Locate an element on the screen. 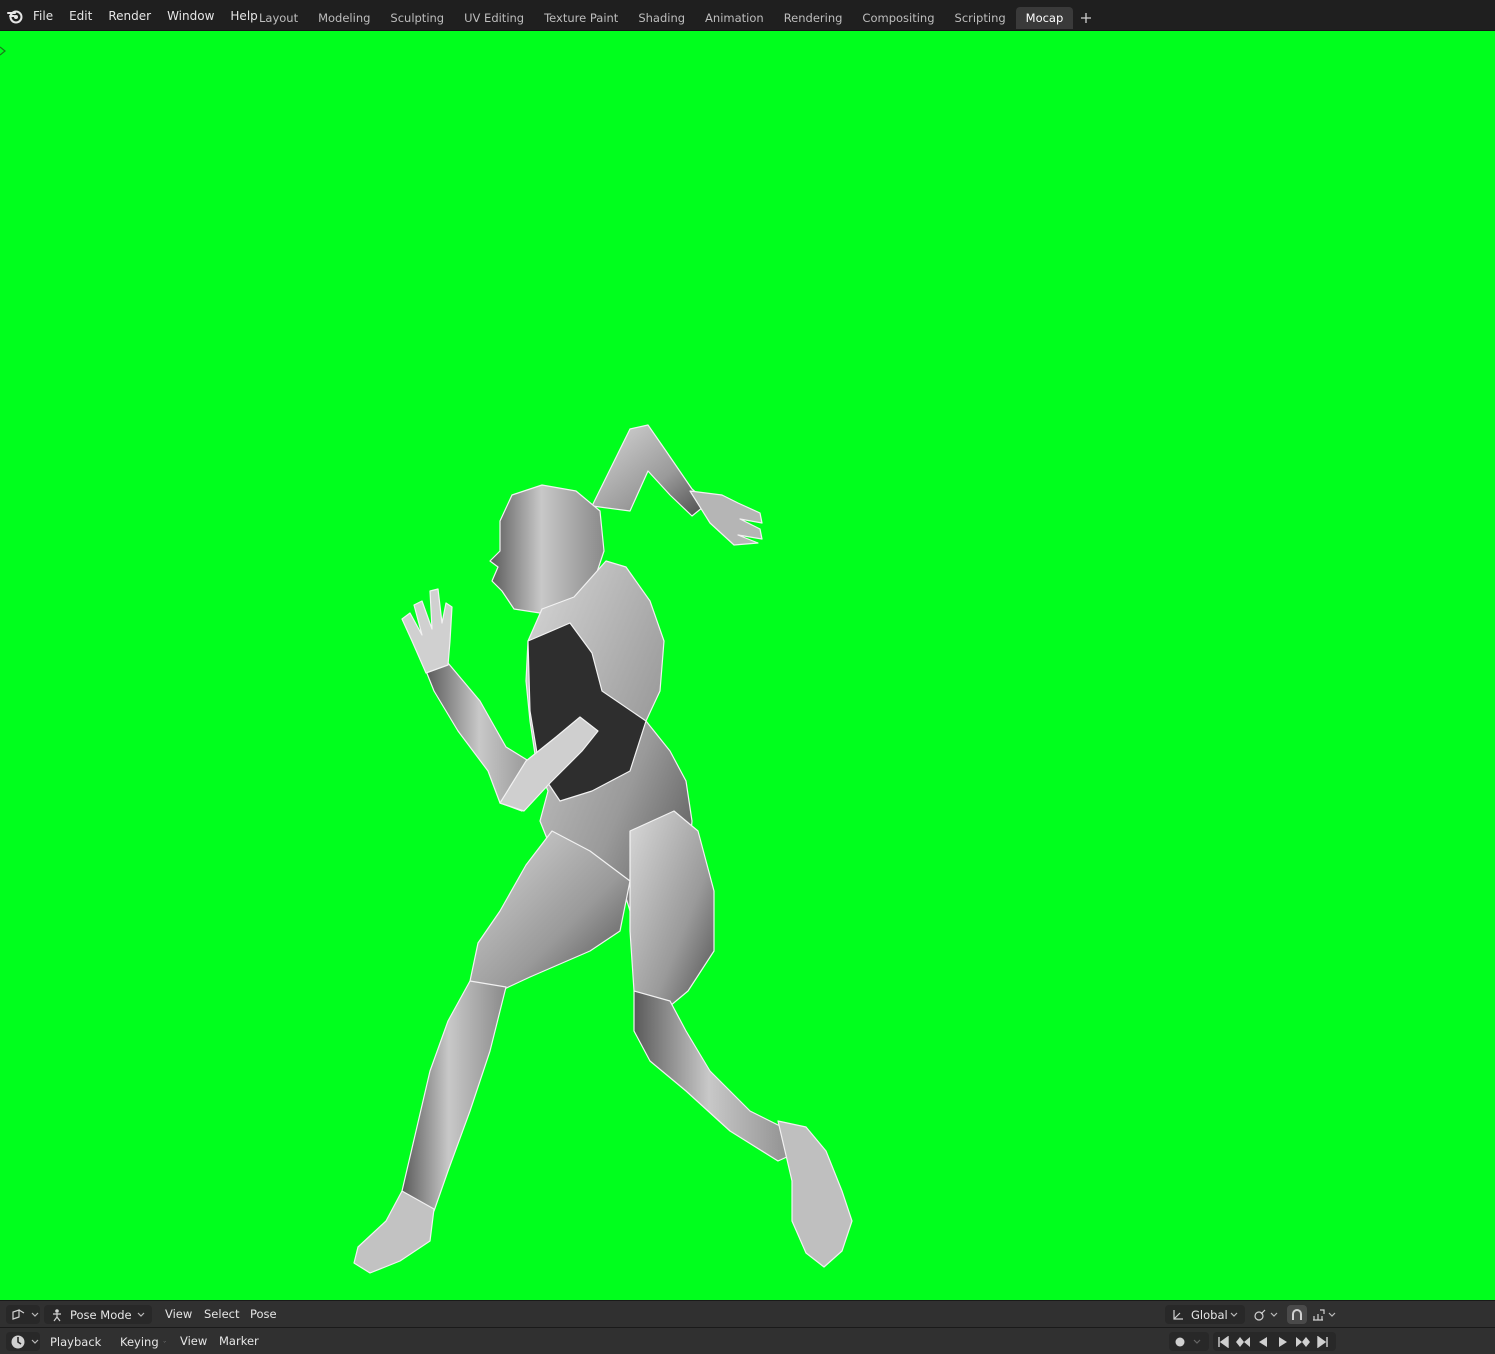 The height and width of the screenshot is (1354, 1495). orientation-label: Global is located at coordinates (1209, 1314).